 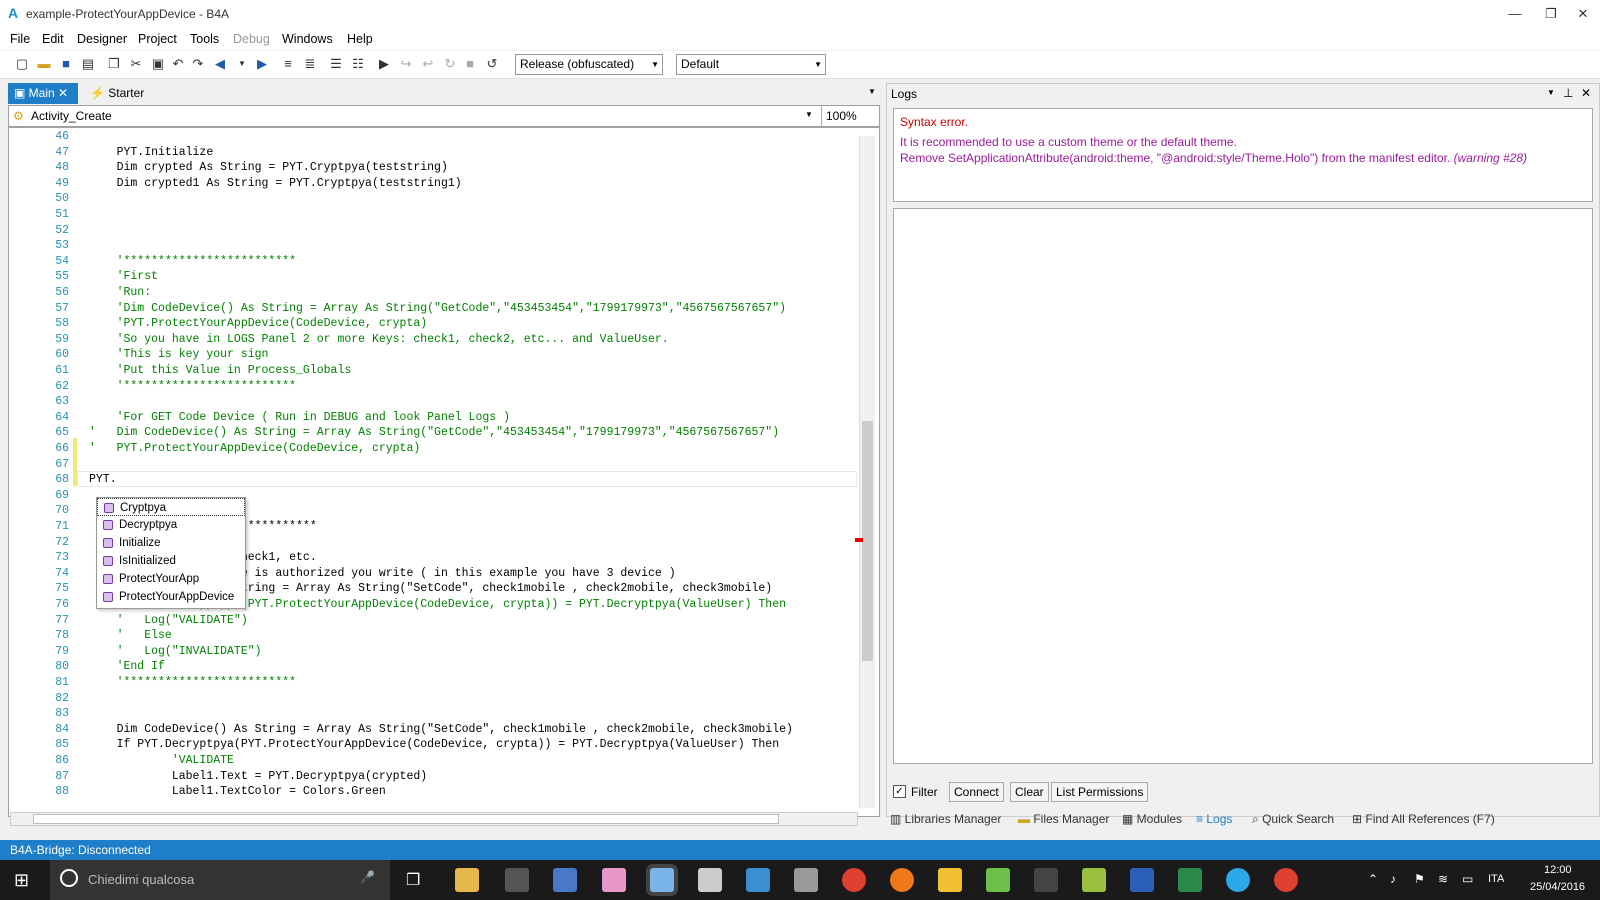 What do you see at coordinates (976, 792) in the screenshot?
I see `connect-button: Connect` at bounding box center [976, 792].